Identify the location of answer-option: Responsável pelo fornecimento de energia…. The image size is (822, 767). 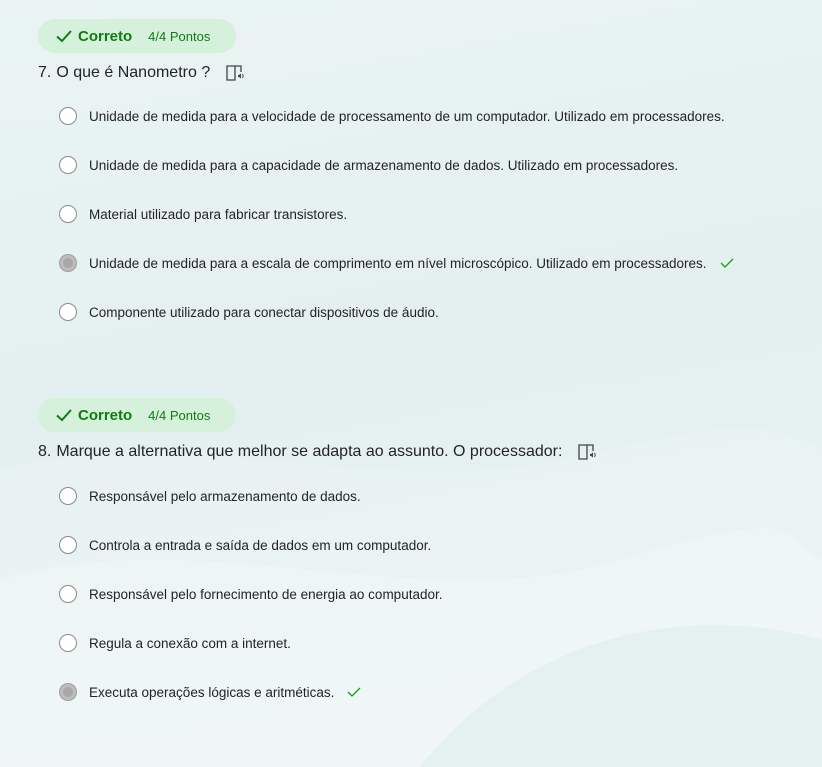
(250, 594).